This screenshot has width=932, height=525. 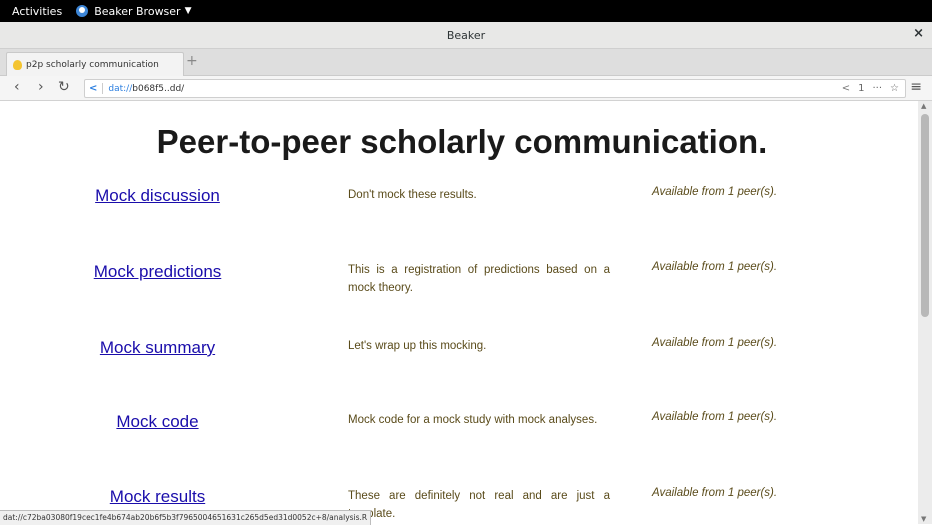 I want to click on activities-button: Activities, so click(x=37, y=11).